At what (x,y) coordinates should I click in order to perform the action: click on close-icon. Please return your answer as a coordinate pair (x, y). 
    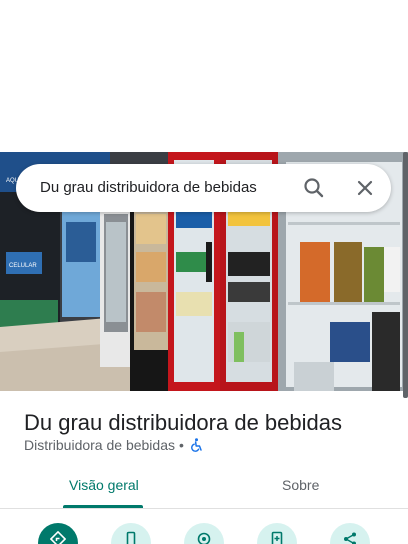
    Looking at the image, I should click on (365, 188).